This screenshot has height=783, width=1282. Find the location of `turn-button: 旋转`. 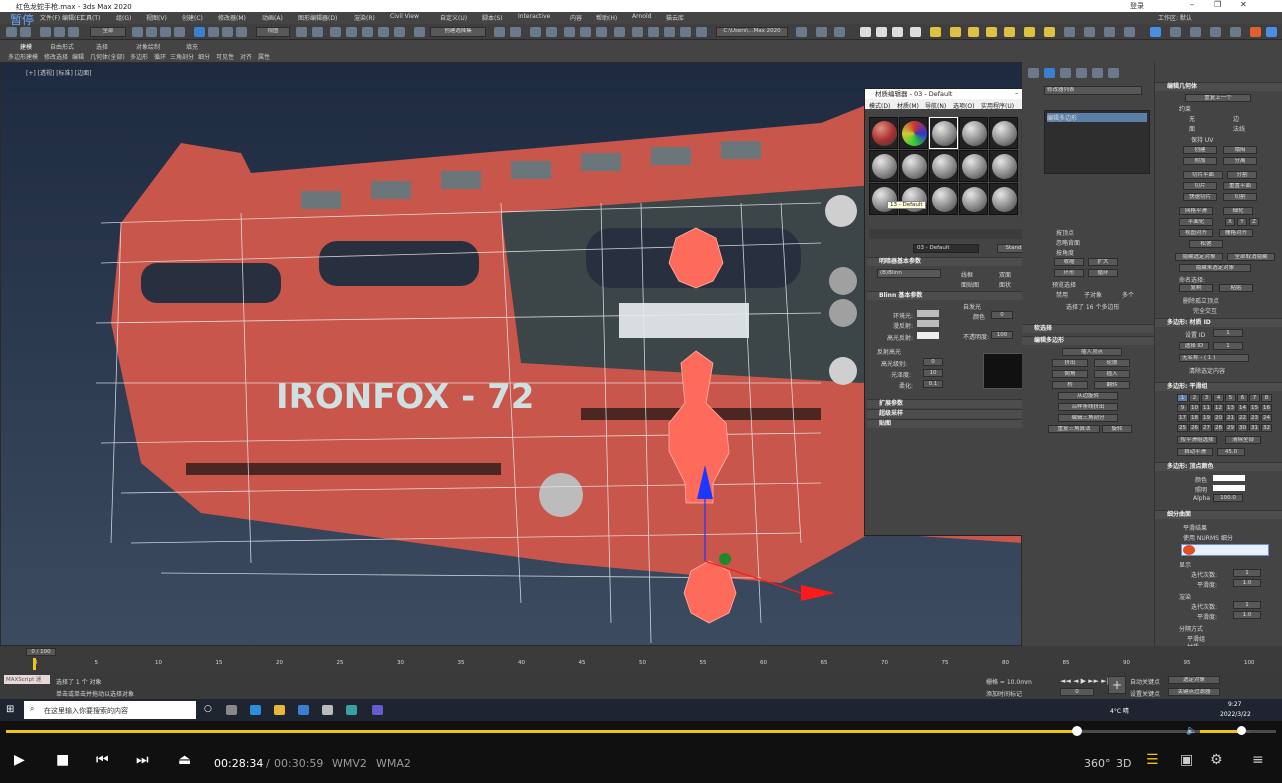

turn-button: 旋转 is located at coordinates (1117, 429).